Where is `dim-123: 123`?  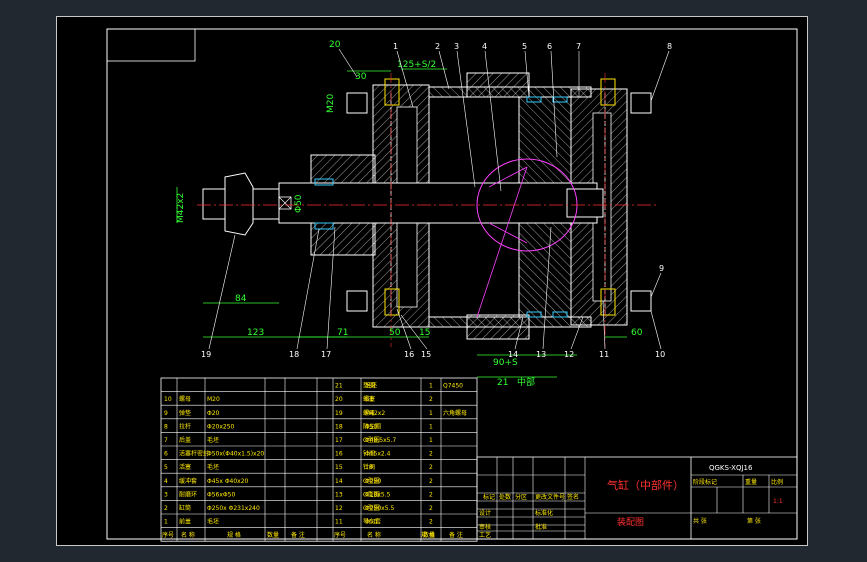 dim-123: 123 is located at coordinates (255, 333).